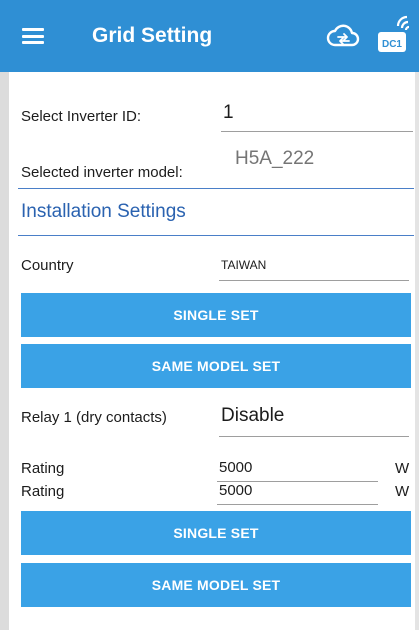  What do you see at coordinates (216, 235) in the screenshot?
I see `section-title-underline` at bounding box center [216, 235].